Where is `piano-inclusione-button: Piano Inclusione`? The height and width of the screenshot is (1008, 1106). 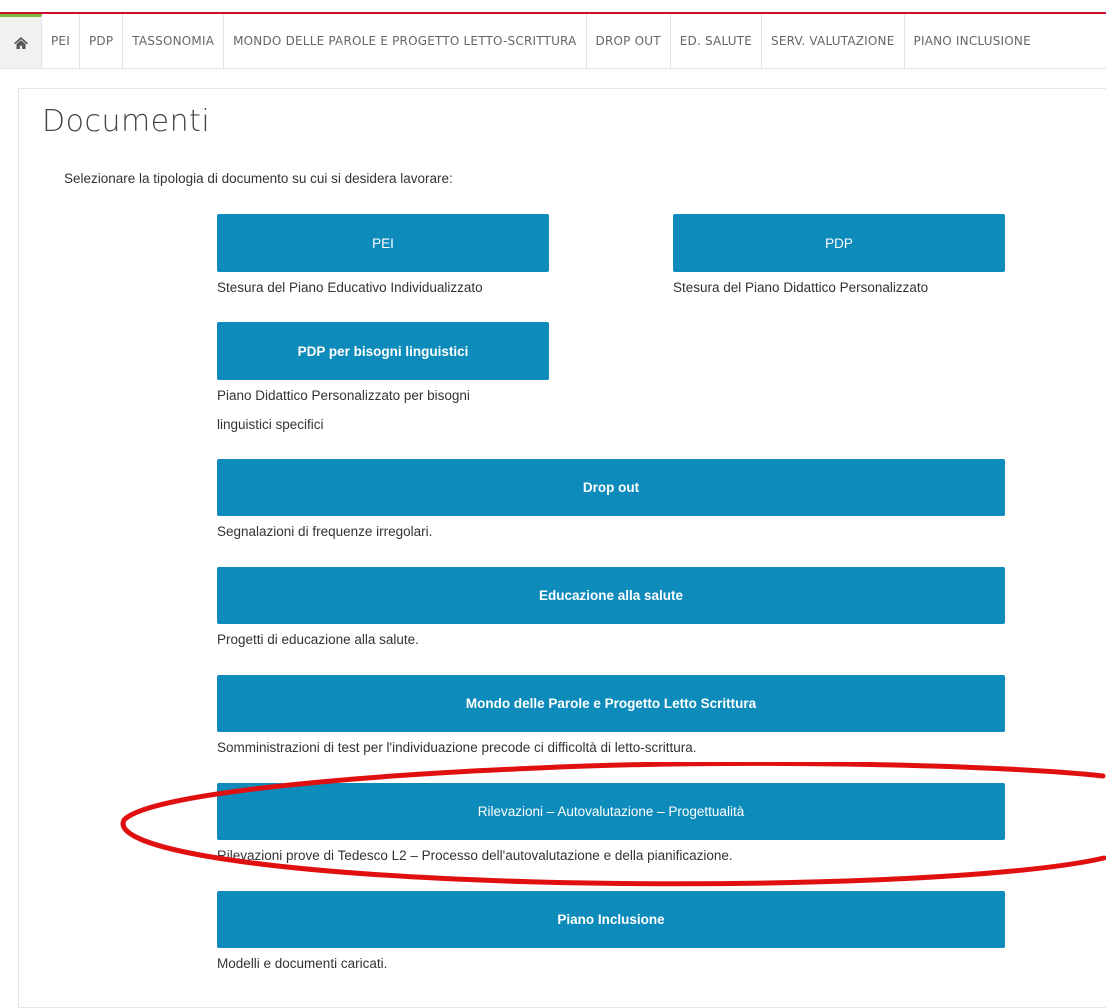
piano-inclusione-button: Piano Inclusione is located at coordinates (611, 919).